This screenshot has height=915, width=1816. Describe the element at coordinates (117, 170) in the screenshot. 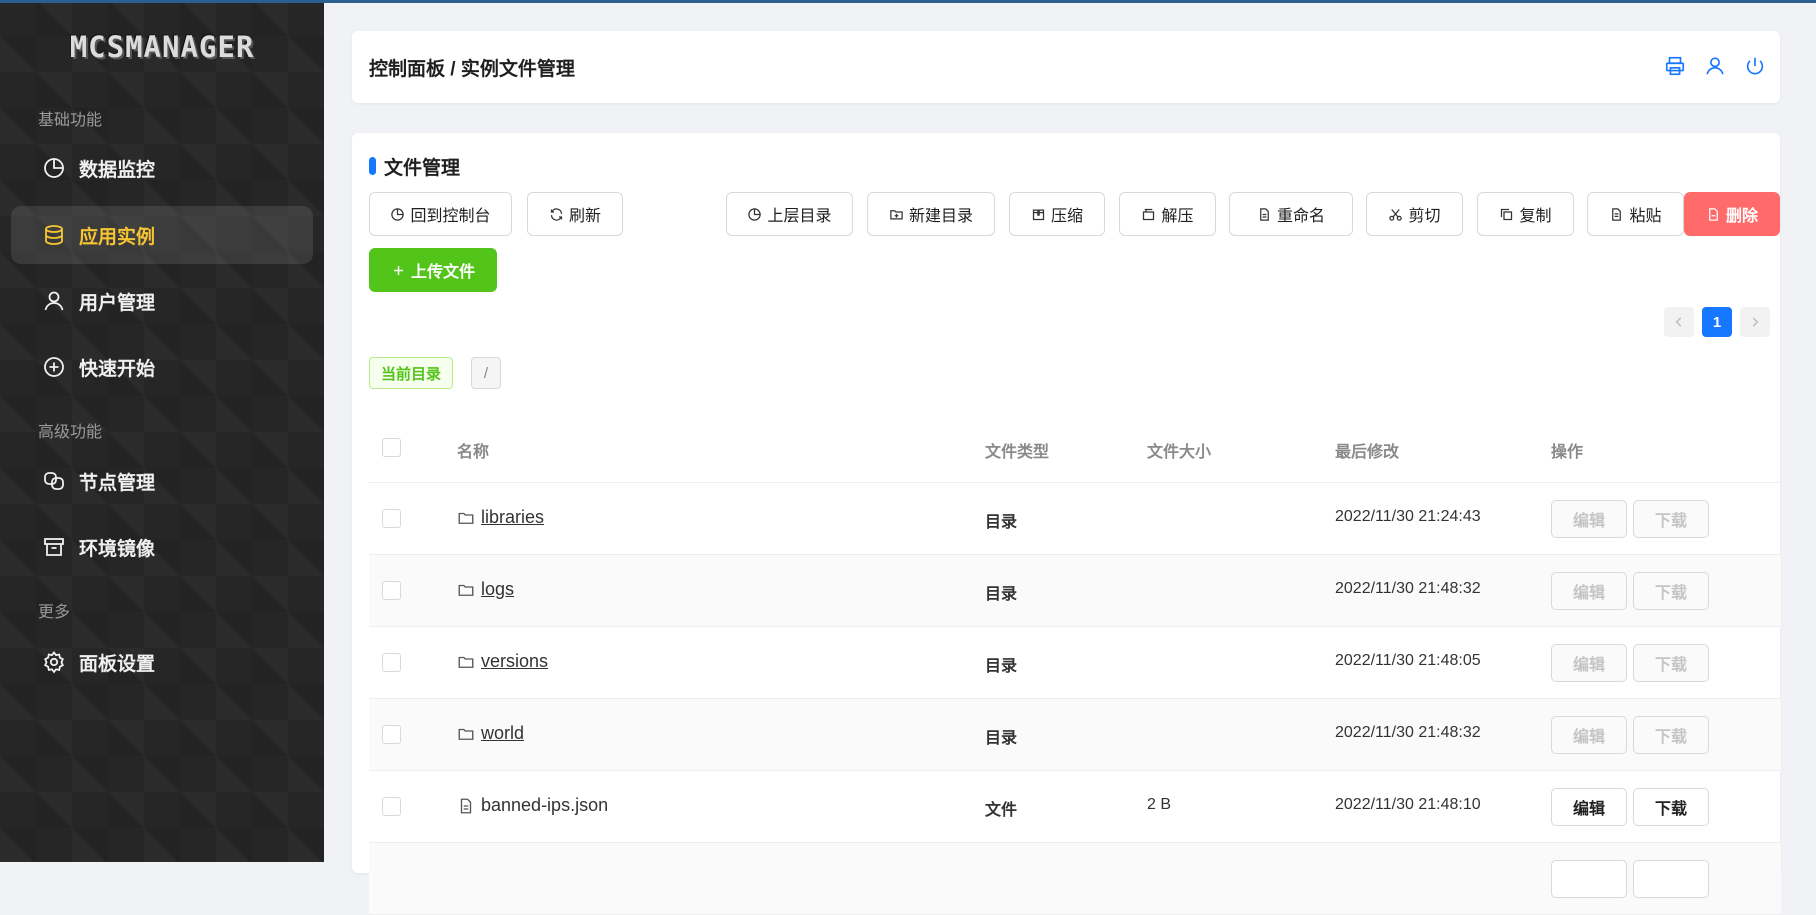

I see `sidebar-item-label: 数据监控` at that location.